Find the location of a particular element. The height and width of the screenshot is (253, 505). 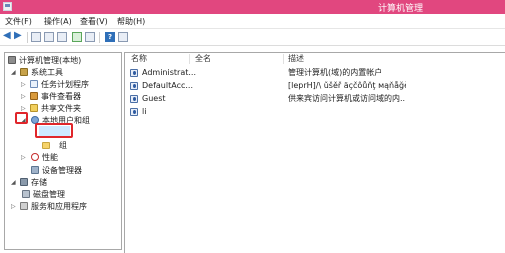

event-viewer-icon is located at coordinates (34, 96).